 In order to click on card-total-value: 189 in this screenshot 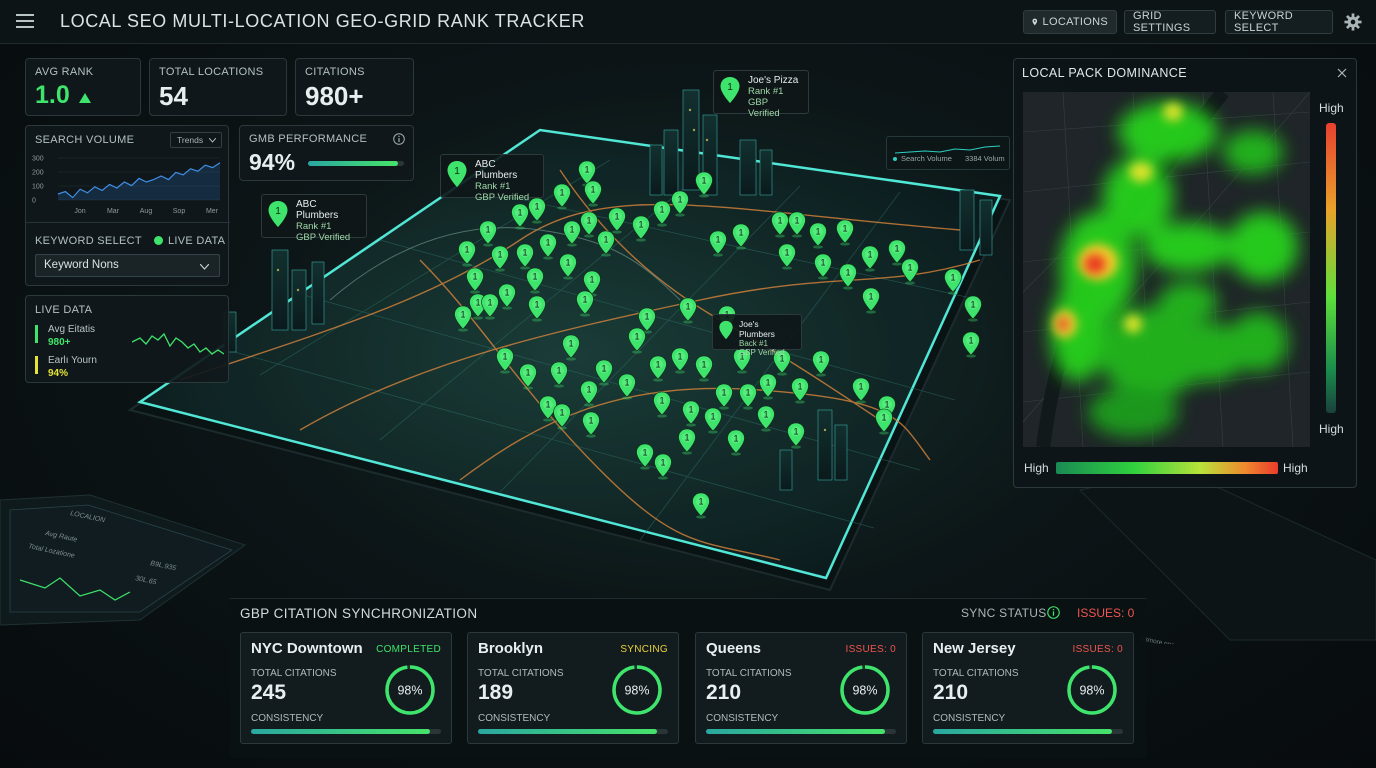, I will do `click(496, 692)`.